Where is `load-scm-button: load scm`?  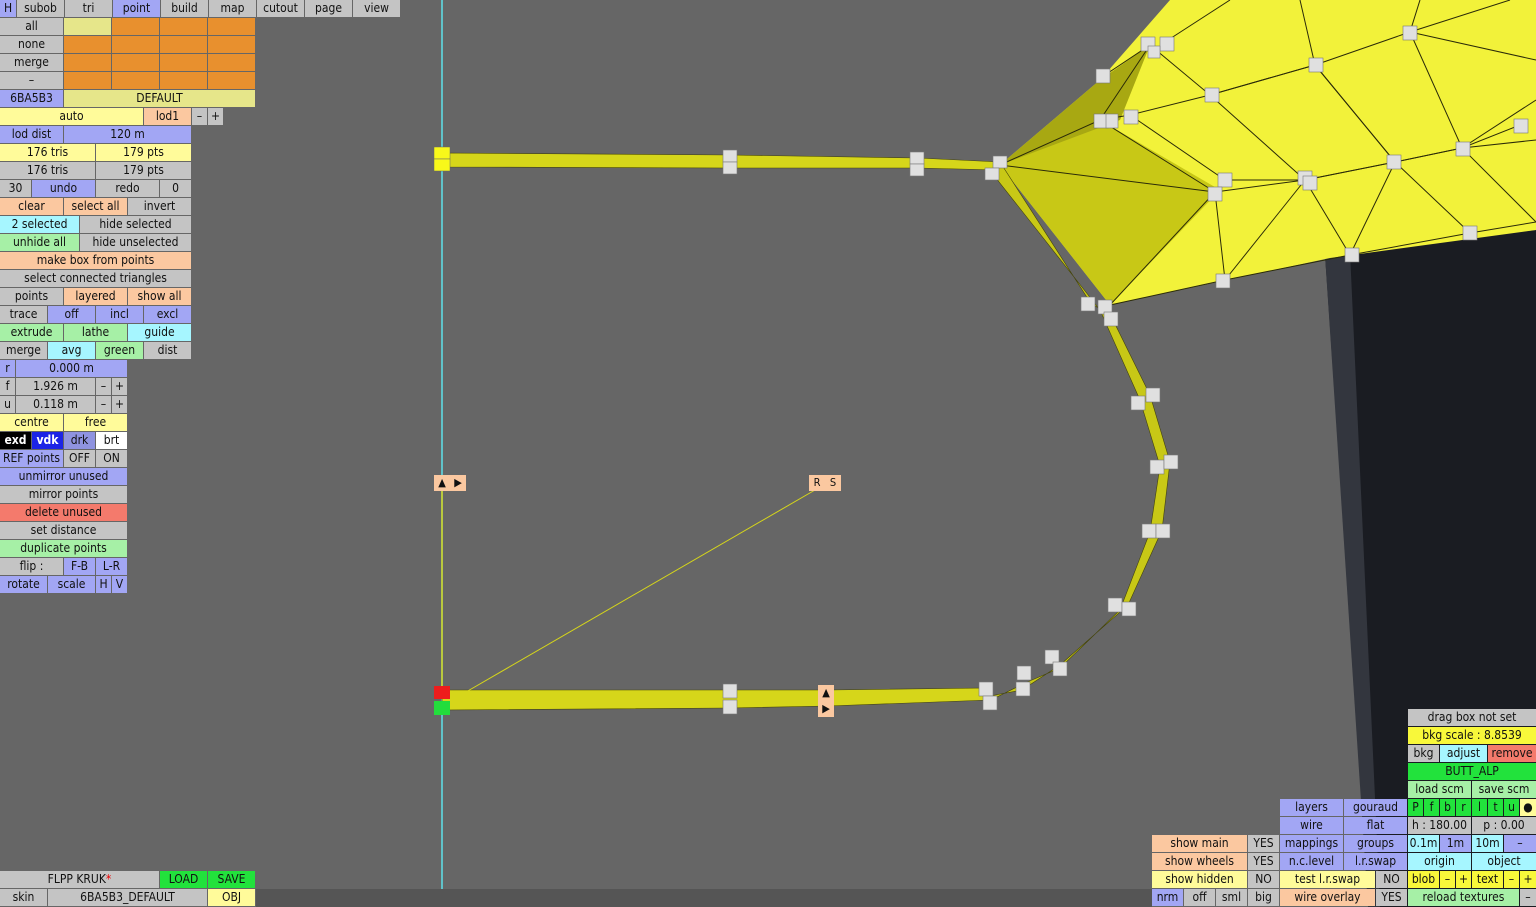
load-scm-button: load scm is located at coordinates (1439, 789).